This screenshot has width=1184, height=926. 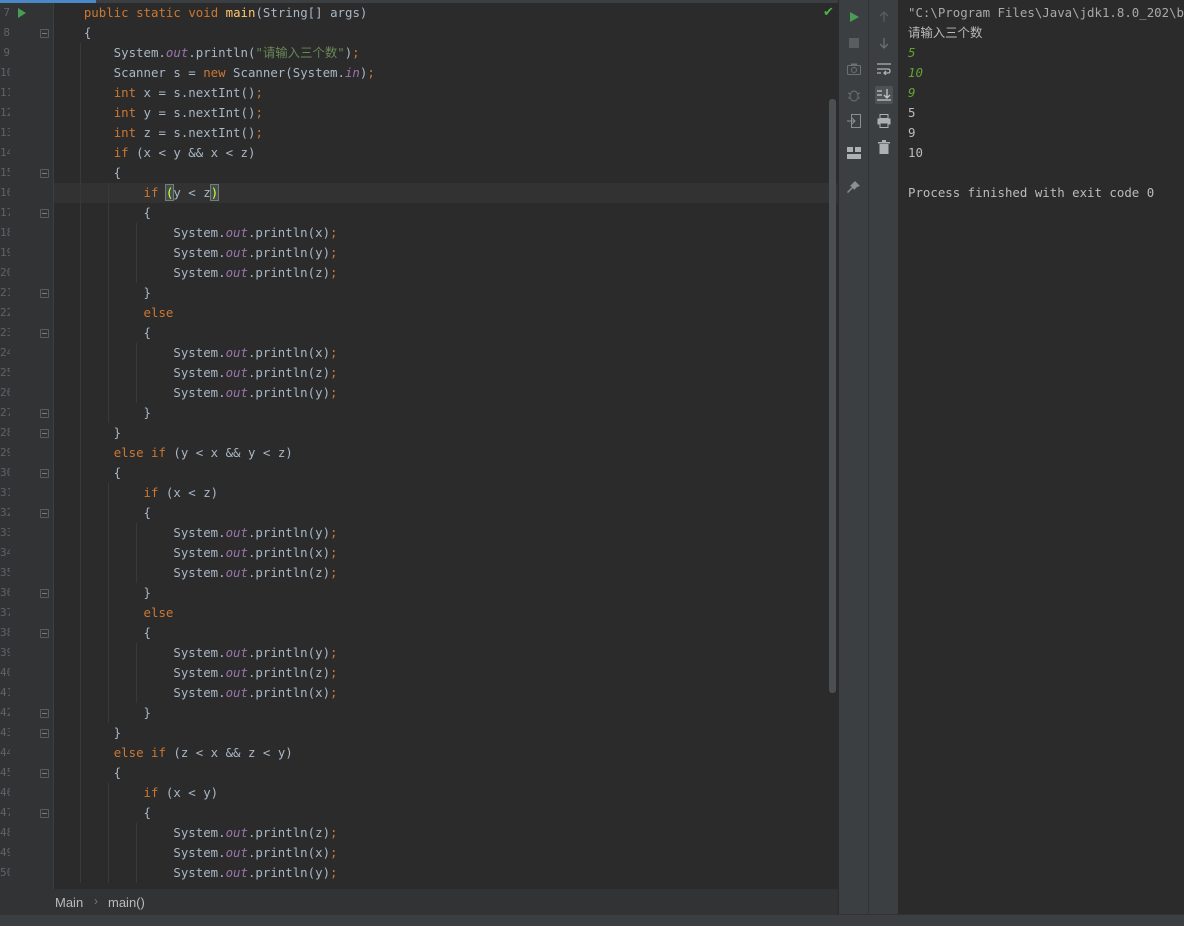 I want to click on debug-icon, so click(x=854, y=95).